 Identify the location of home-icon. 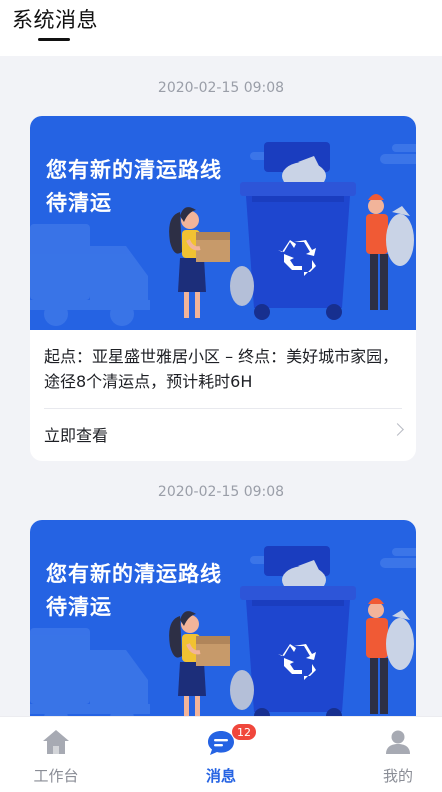
(56, 742).